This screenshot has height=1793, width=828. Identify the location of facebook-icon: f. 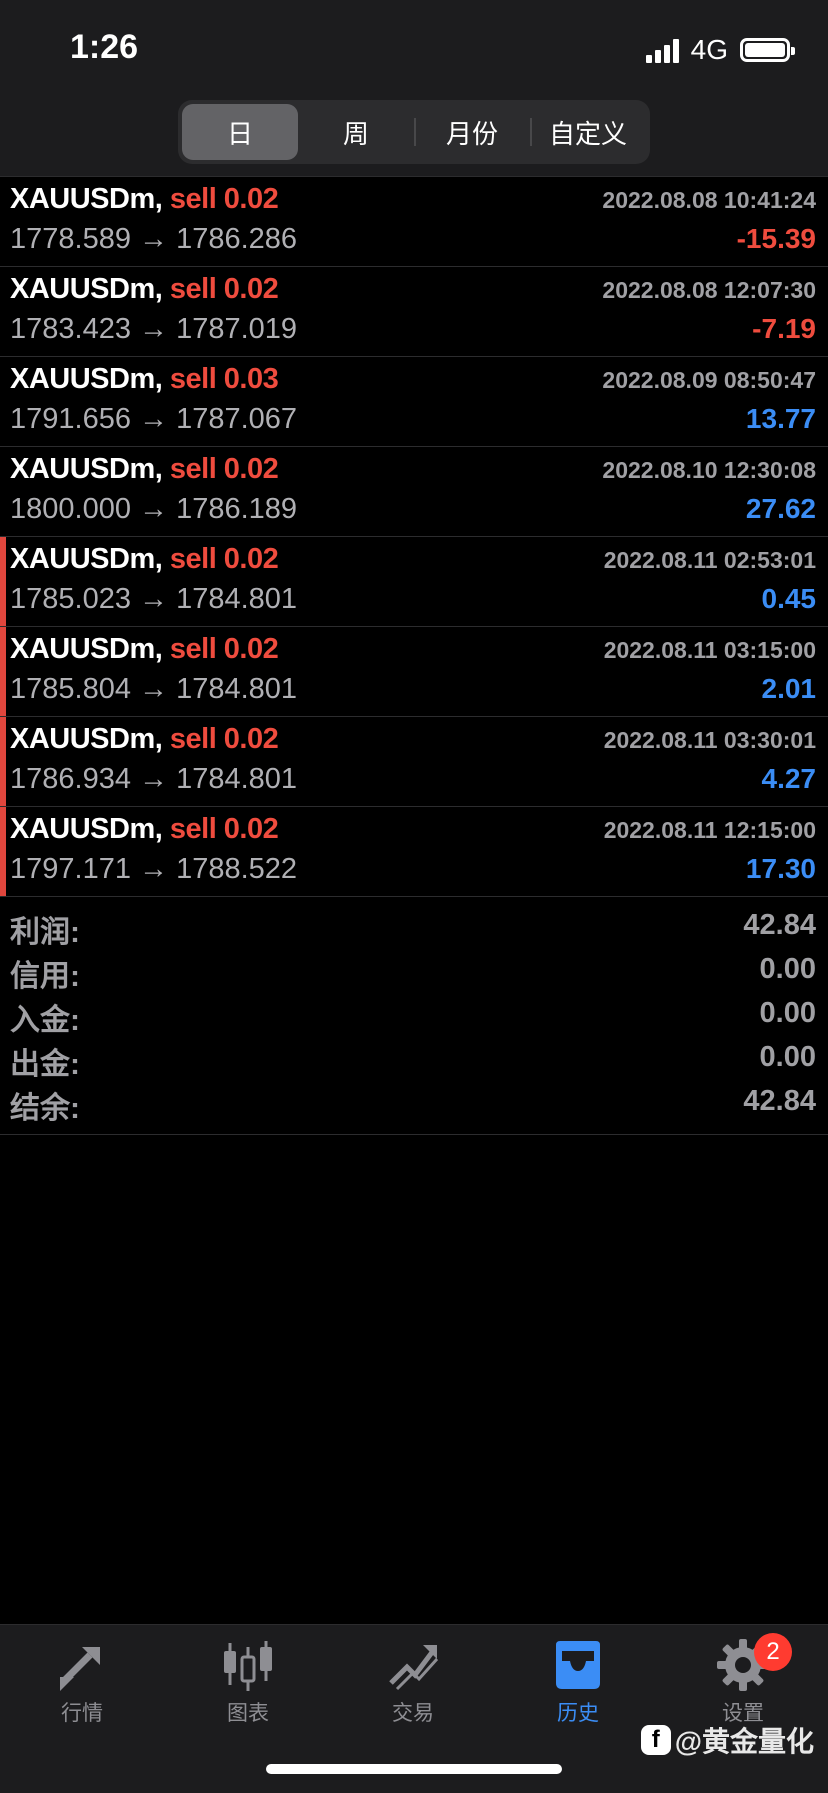
(655, 1740).